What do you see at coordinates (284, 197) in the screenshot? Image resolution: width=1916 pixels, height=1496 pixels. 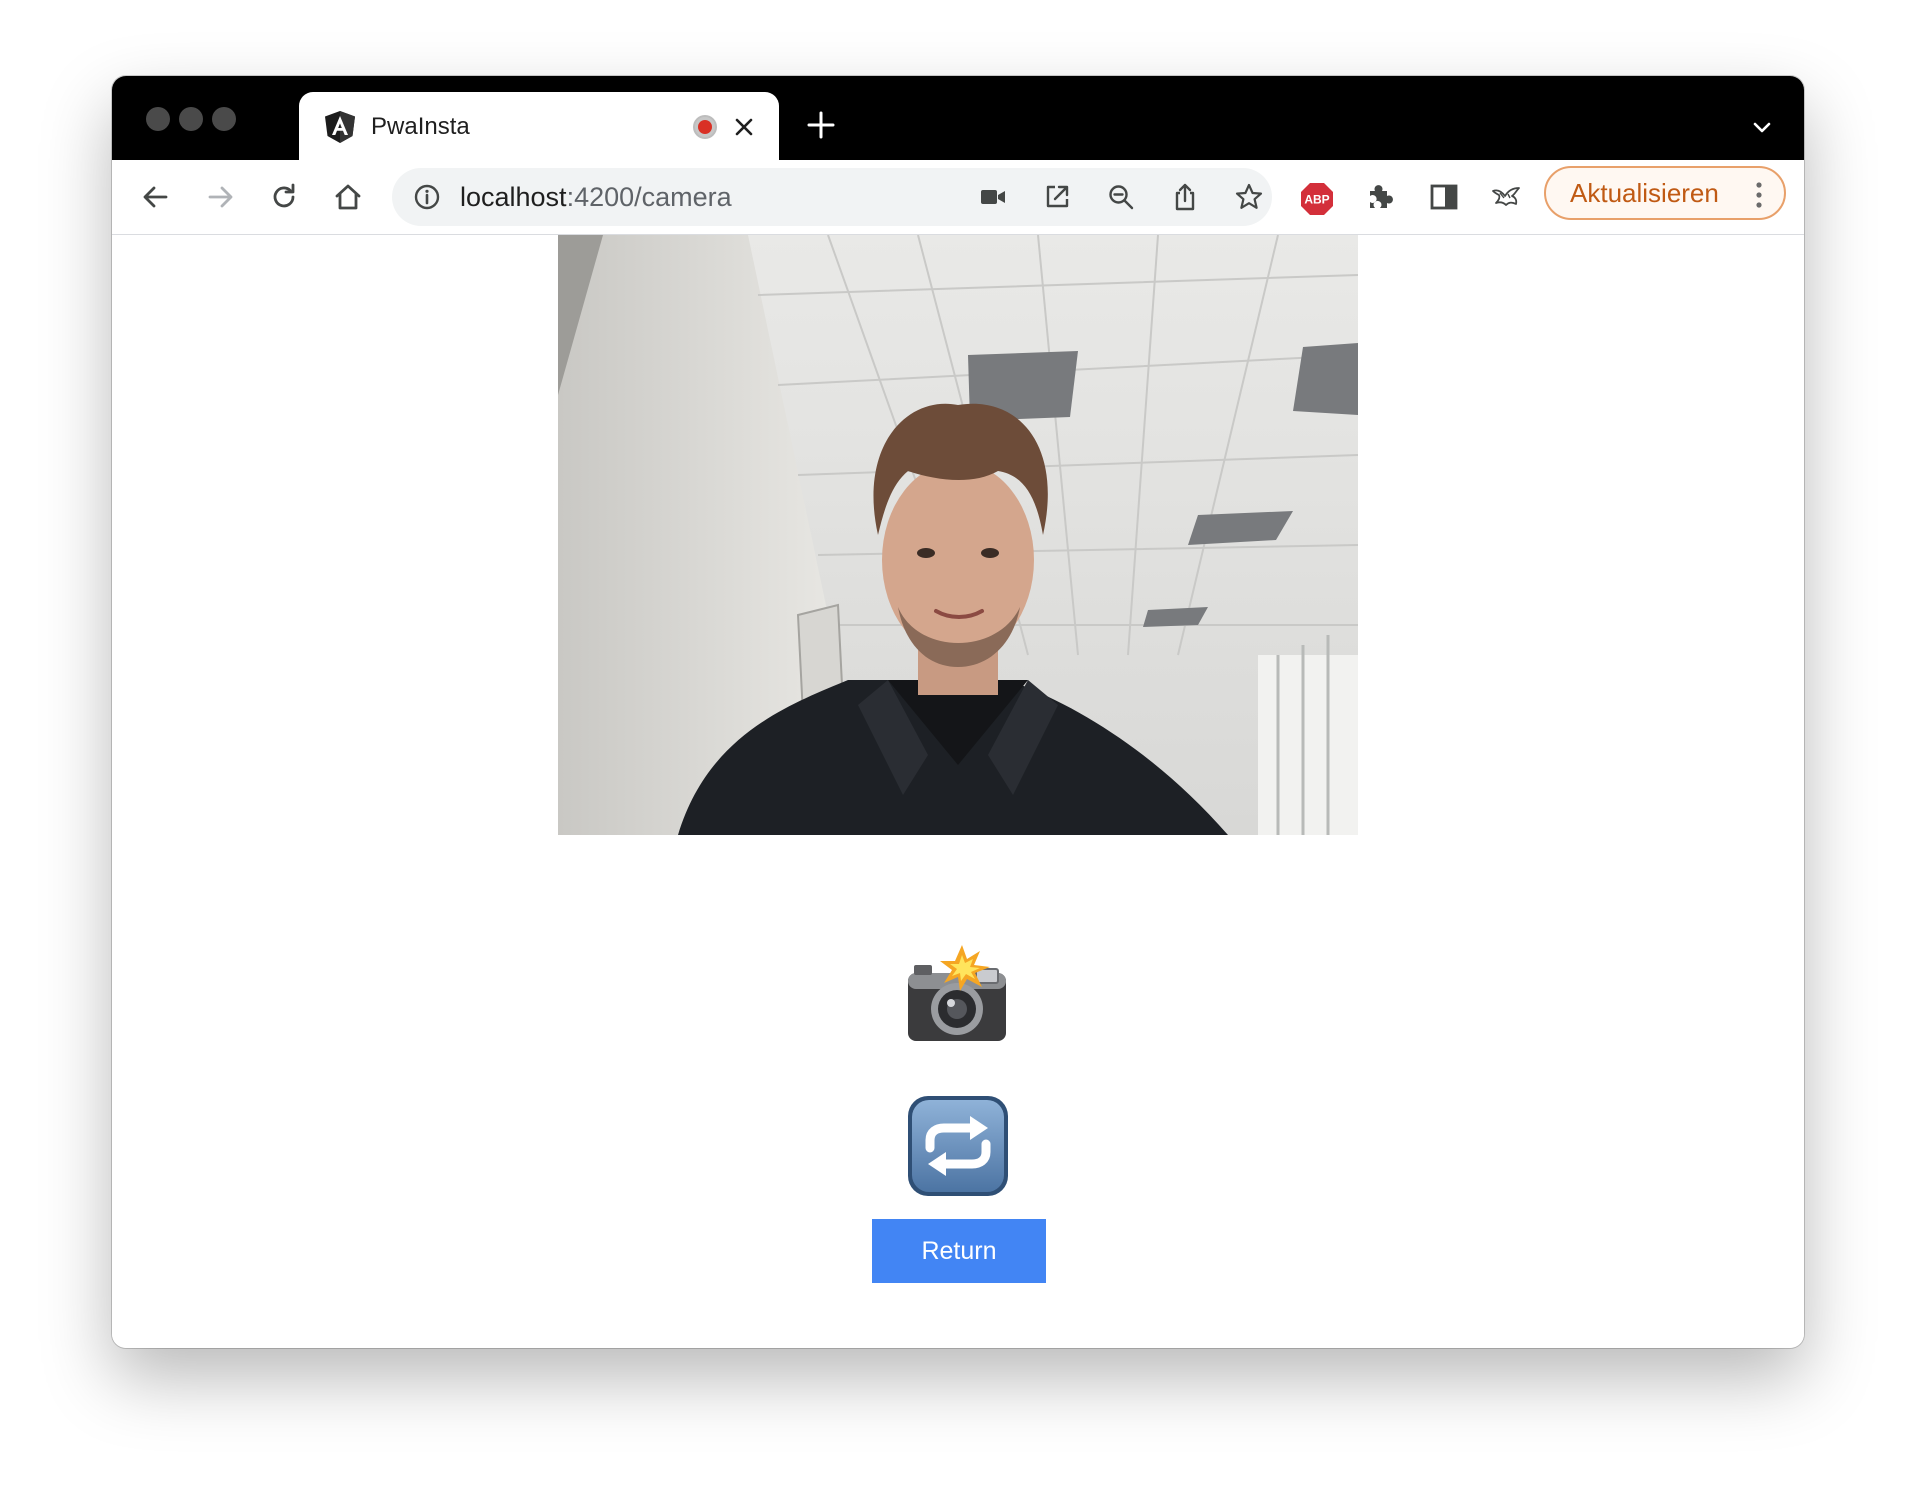 I see `reload-icon` at bounding box center [284, 197].